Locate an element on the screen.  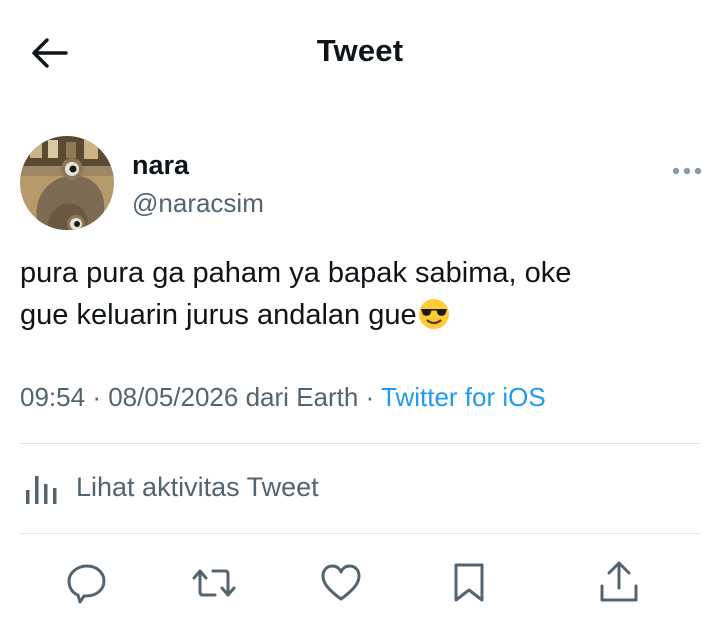
page-title: Tweet is located at coordinates (360, 50).